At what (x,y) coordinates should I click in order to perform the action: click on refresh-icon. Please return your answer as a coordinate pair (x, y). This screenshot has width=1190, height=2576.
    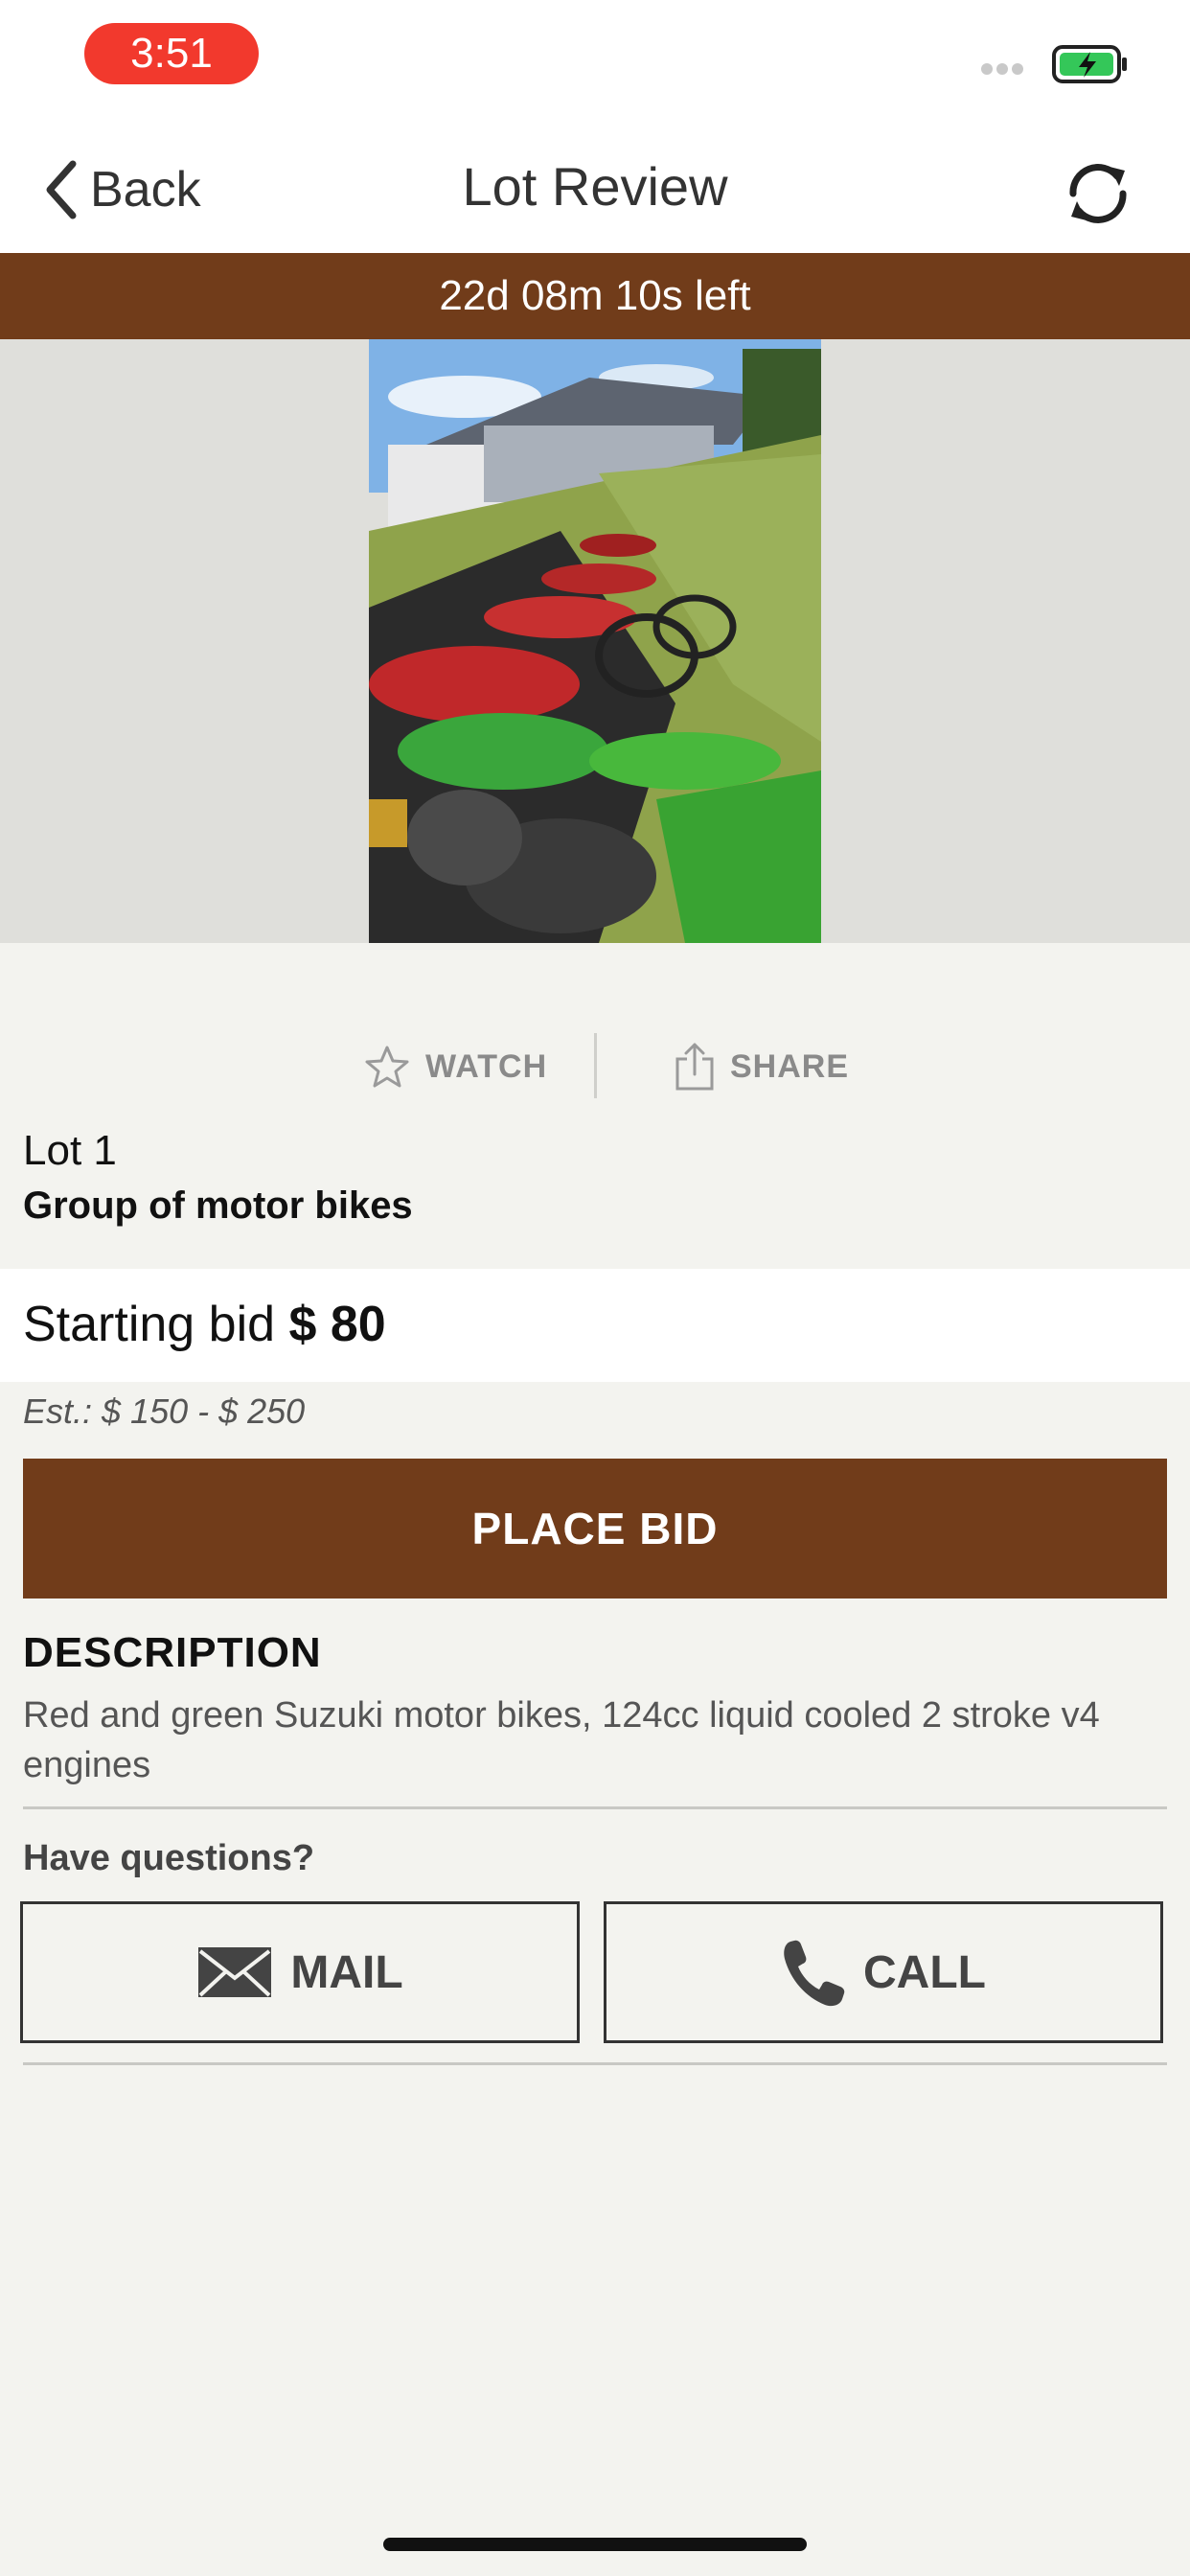
    Looking at the image, I should click on (1098, 193).